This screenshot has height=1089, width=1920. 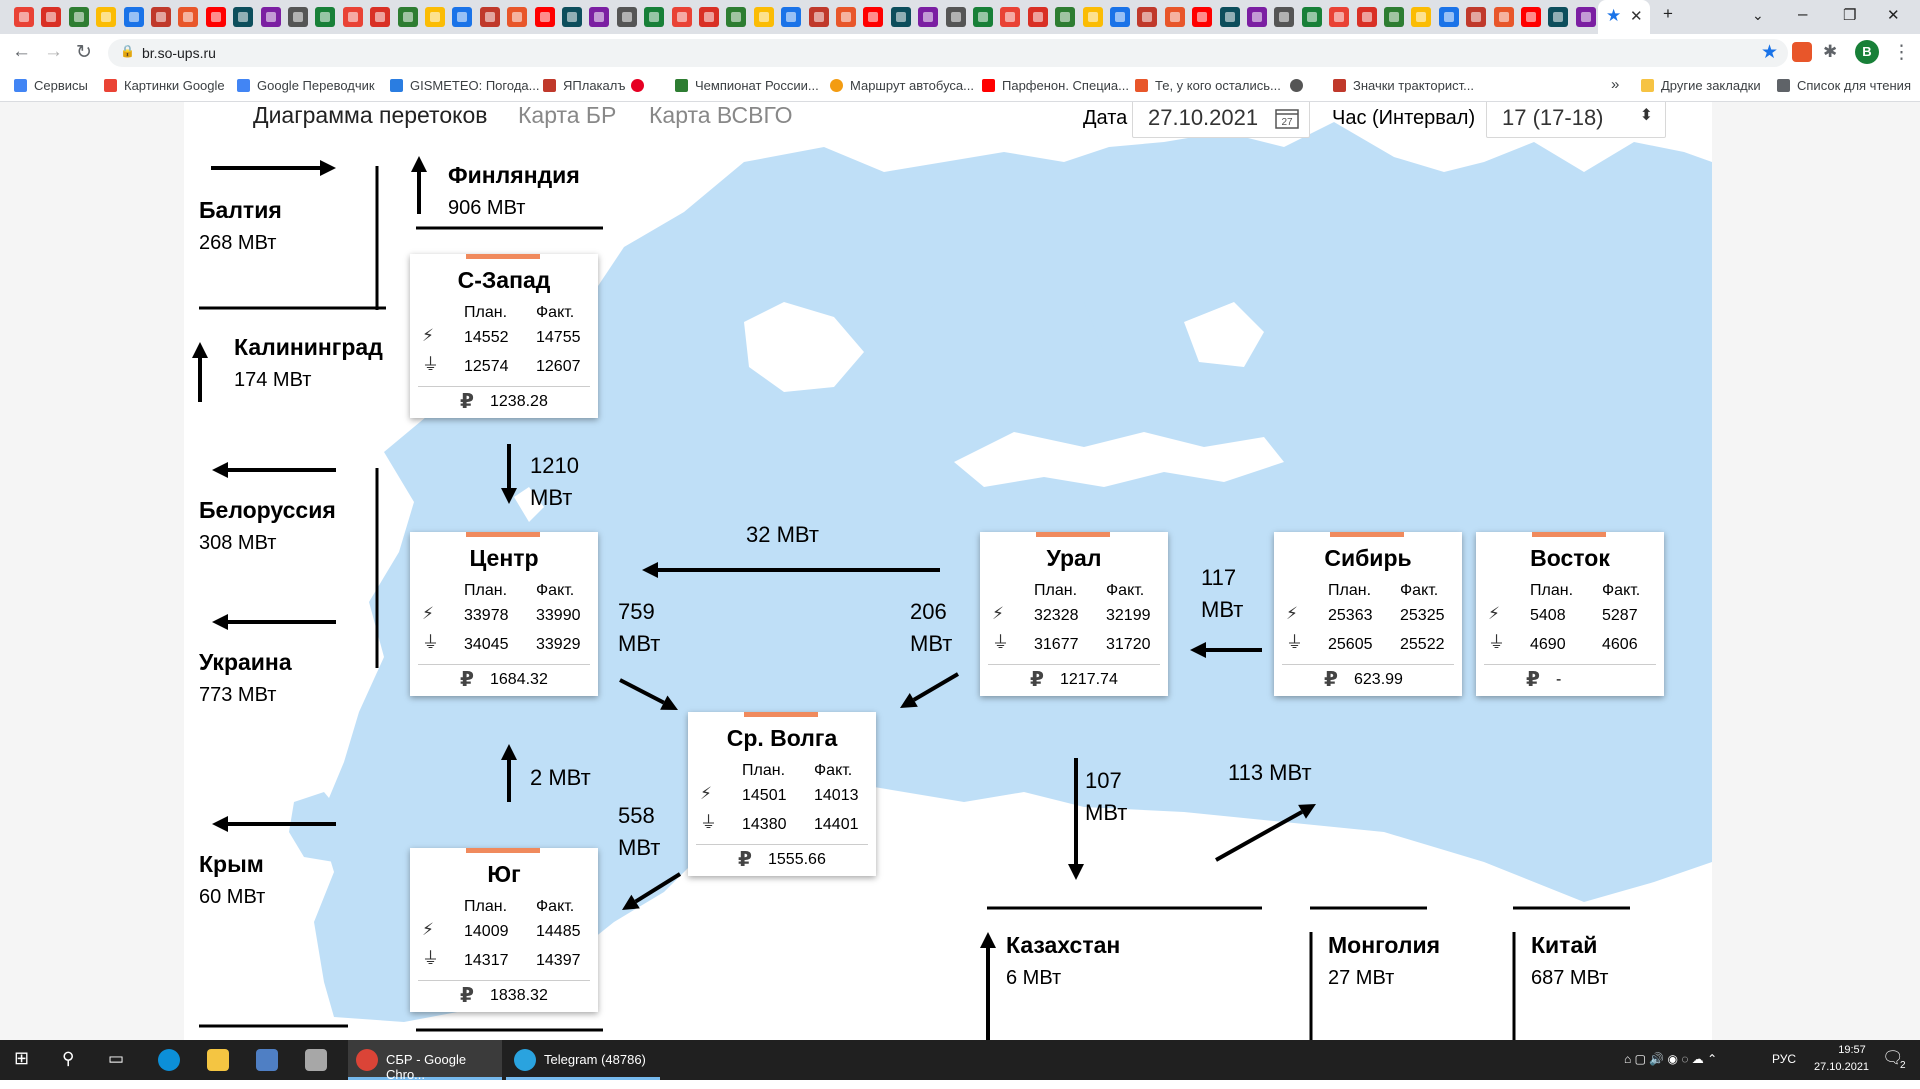 What do you see at coordinates (948, 53) in the screenshot?
I see `address-bar: 🔒 br.so-ups.ru ★` at bounding box center [948, 53].